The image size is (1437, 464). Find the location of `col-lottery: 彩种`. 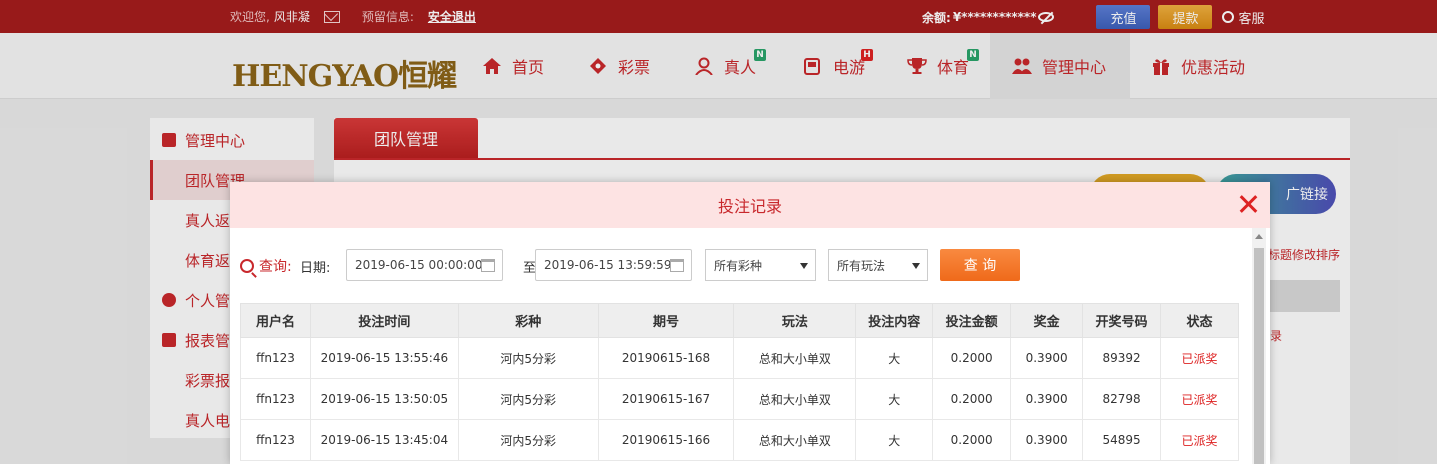

col-lottery: 彩种 is located at coordinates (528, 320).